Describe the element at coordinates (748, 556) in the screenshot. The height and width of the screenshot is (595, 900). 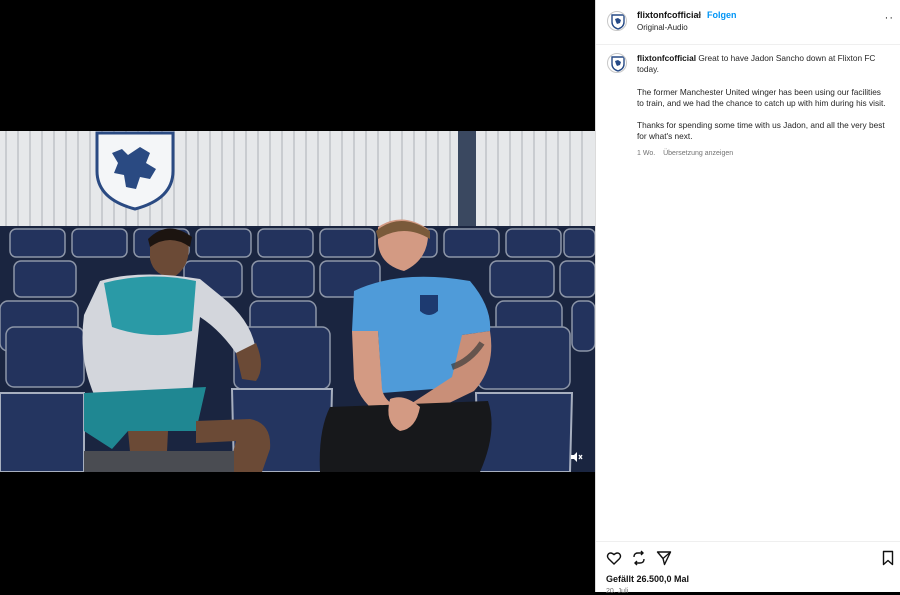
I see `action-bar` at that location.